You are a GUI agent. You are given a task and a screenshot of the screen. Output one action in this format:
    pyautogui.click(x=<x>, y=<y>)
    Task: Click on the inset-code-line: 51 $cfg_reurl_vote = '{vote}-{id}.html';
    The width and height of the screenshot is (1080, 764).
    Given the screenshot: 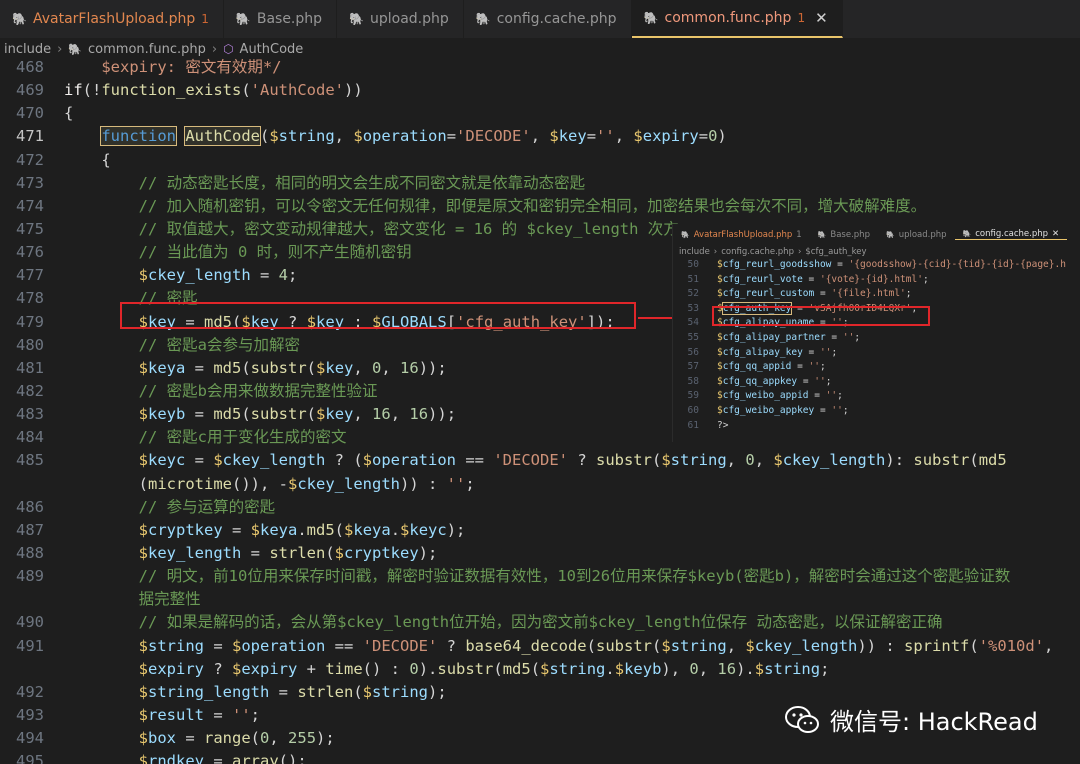 What is the action you would take?
    pyautogui.click(x=876, y=281)
    